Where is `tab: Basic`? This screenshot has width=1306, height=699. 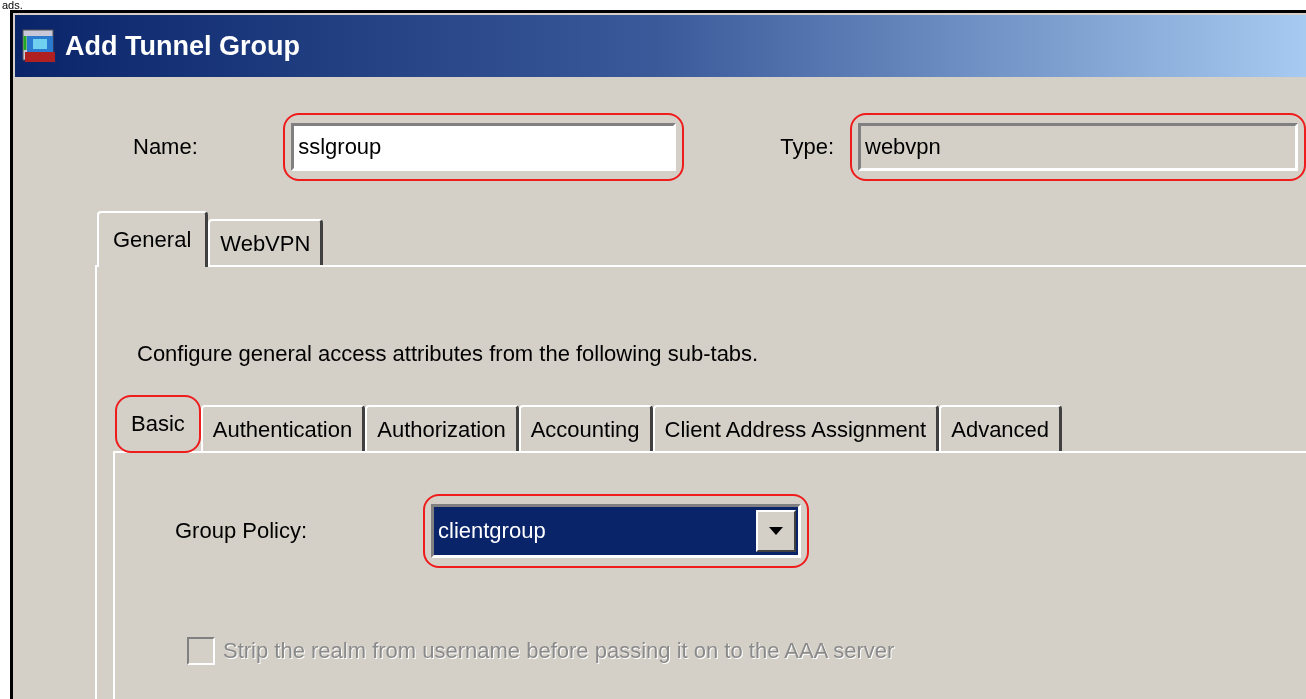
tab: Basic is located at coordinates (158, 424).